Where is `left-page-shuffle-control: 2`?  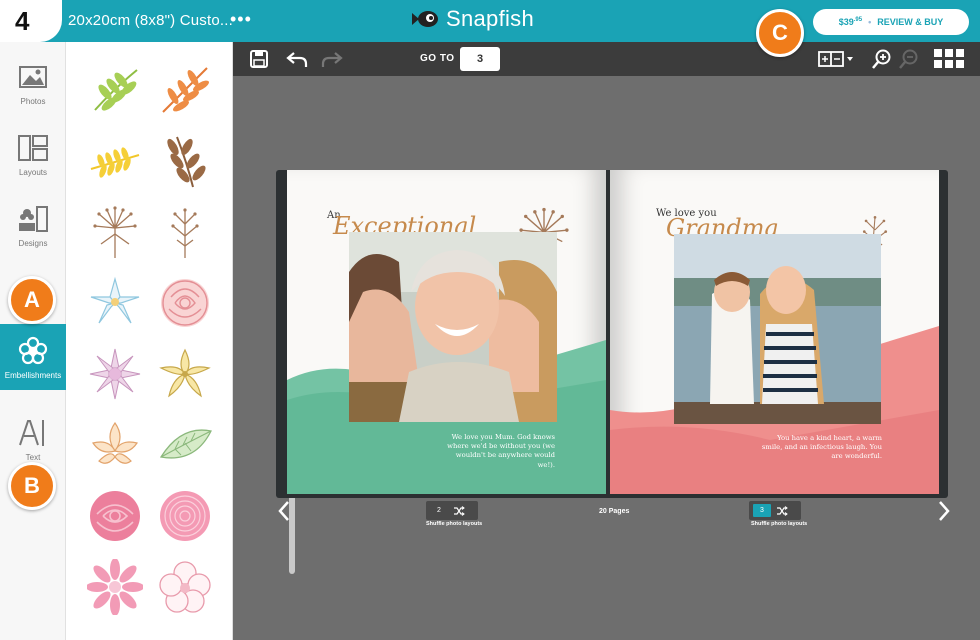 left-page-shuffle-control: 2 is located at coordinates (452, 510).